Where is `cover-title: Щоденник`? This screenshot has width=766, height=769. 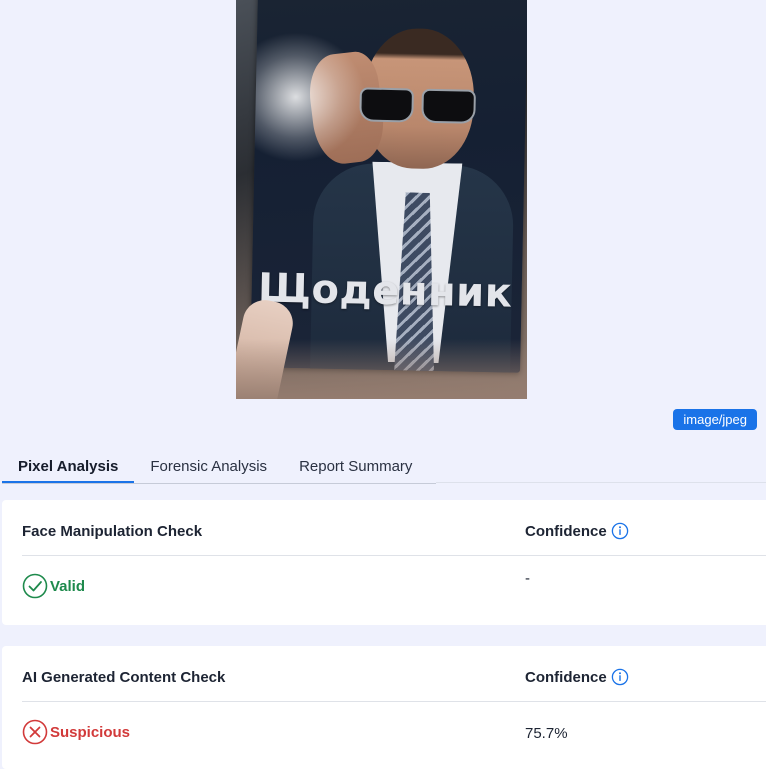
cover-title: Щоденник is located at coordinates (385, 291).